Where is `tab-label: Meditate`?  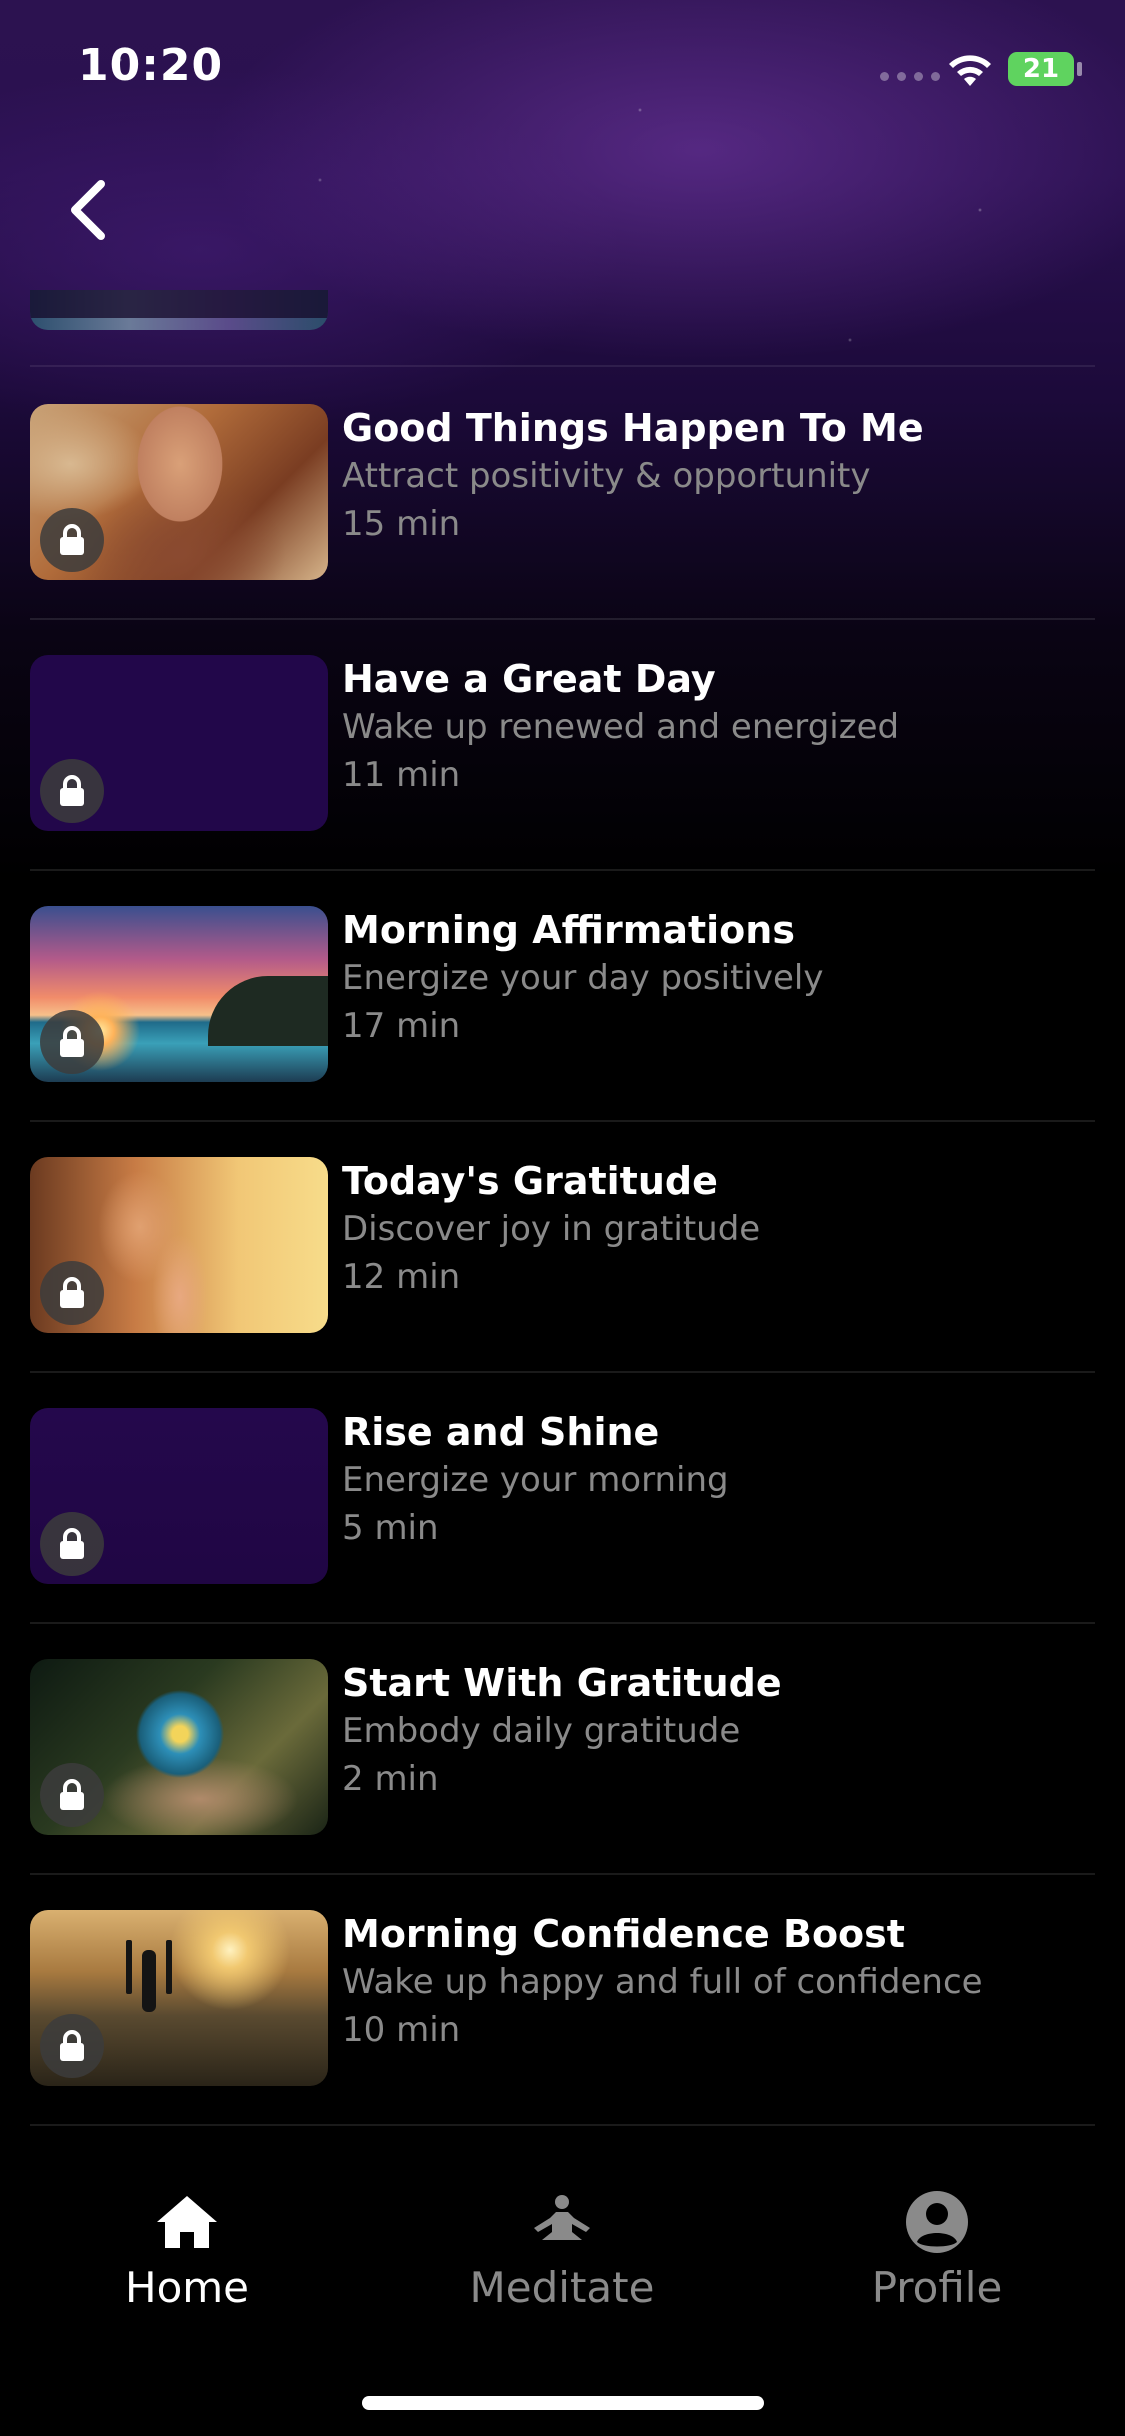 tab-label: Meditate is located at coordinates (562, 2287).